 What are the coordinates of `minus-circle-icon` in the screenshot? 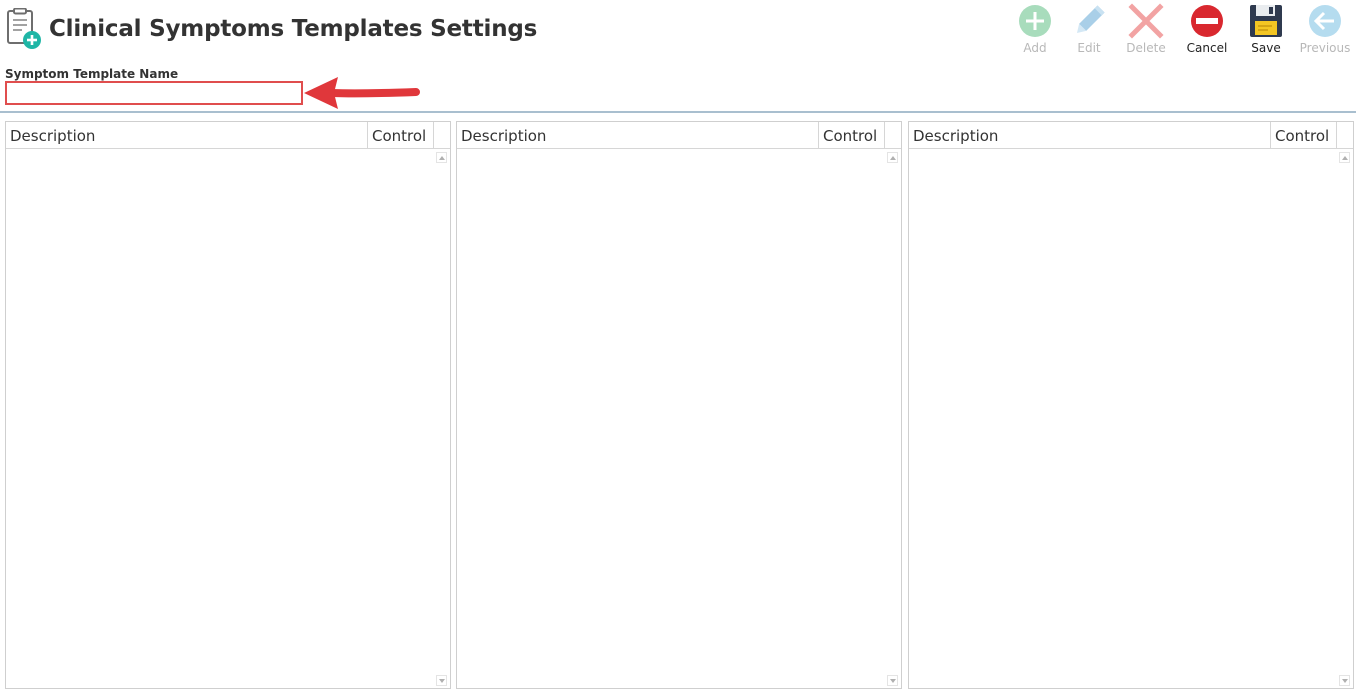 It's located at (1207, 21).